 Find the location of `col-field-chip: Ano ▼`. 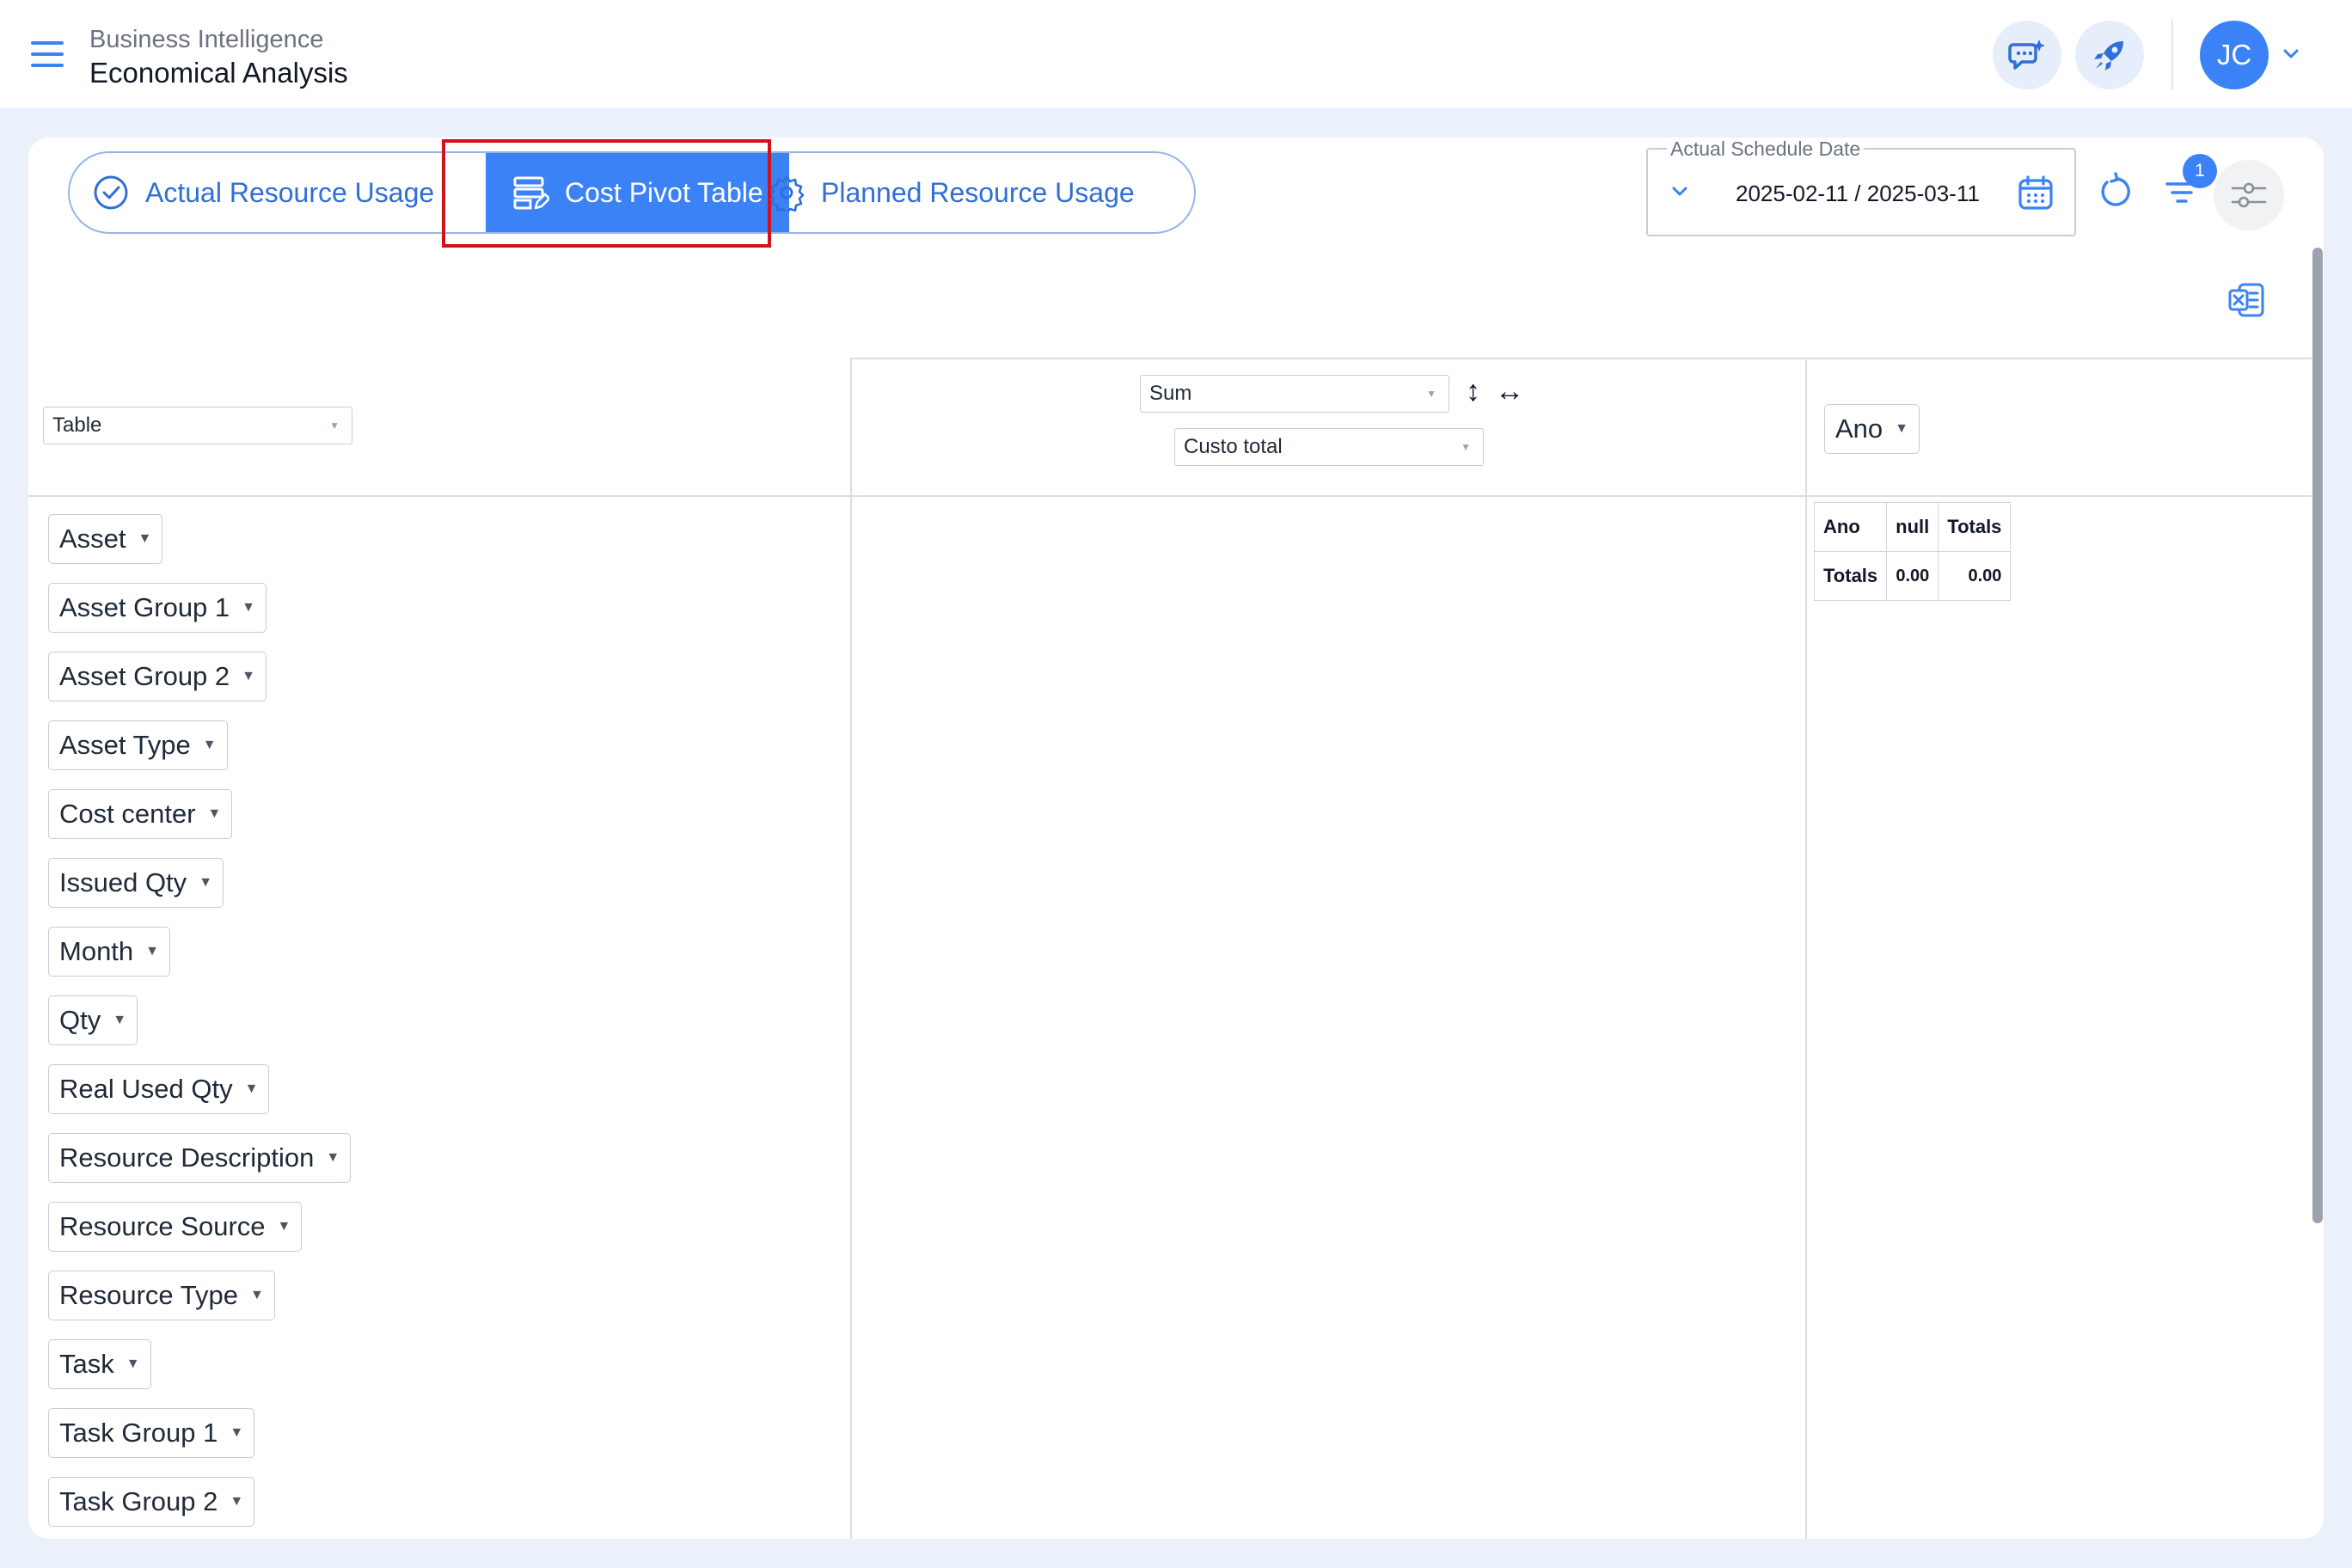

col-field-chip: Ano ▼ is located at coordinates (1872, 429).